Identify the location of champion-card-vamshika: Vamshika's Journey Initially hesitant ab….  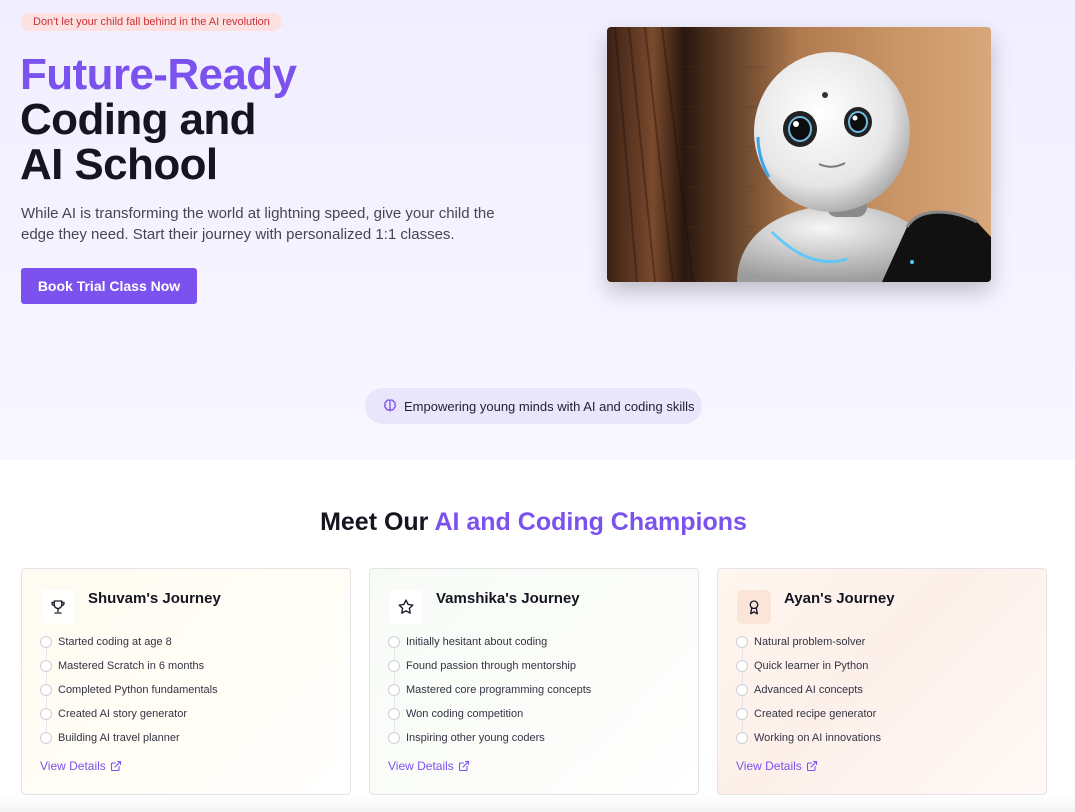
(534, 681).